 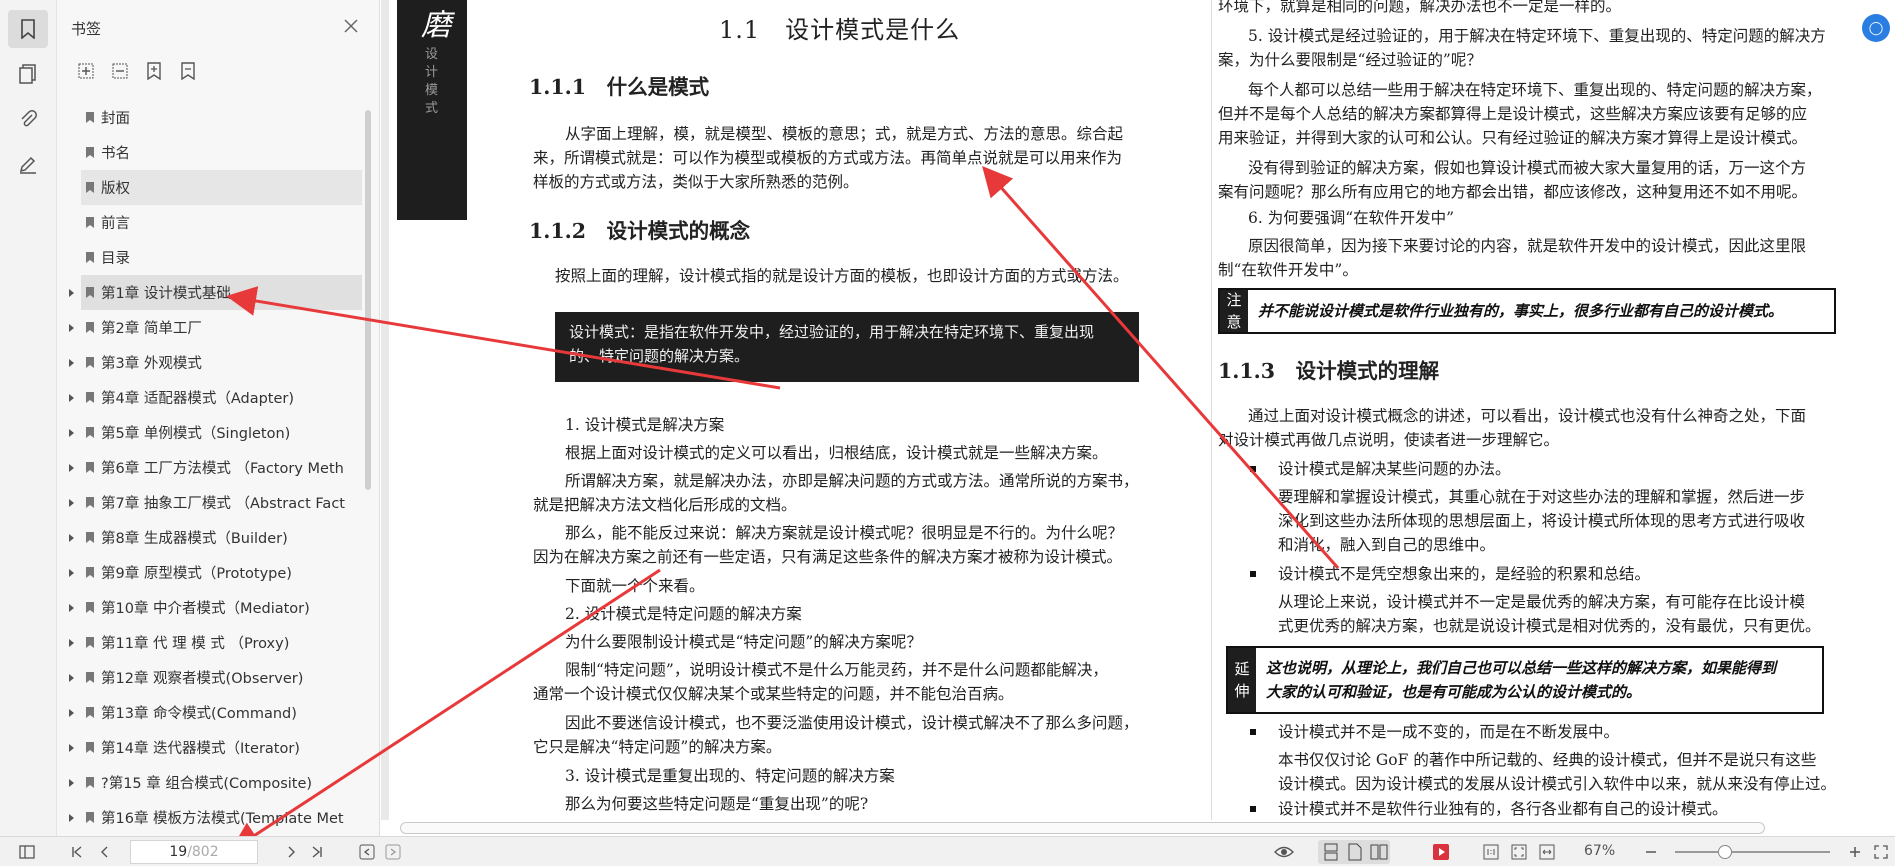 What do you see at coordinates (351, 26) in the screenshot?
I see `close-icon` at bounding box center [351, 26].